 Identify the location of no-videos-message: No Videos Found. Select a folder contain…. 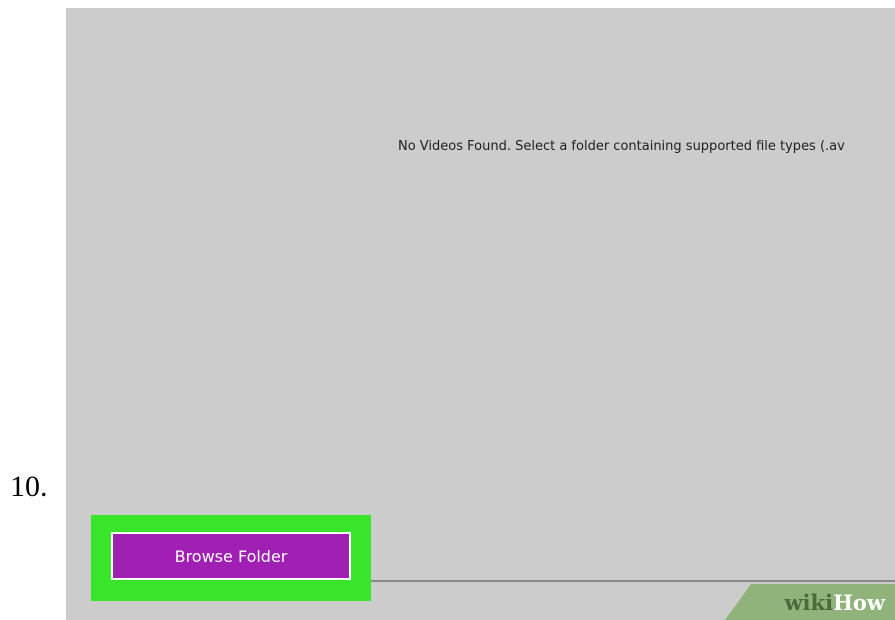
(621, 146).